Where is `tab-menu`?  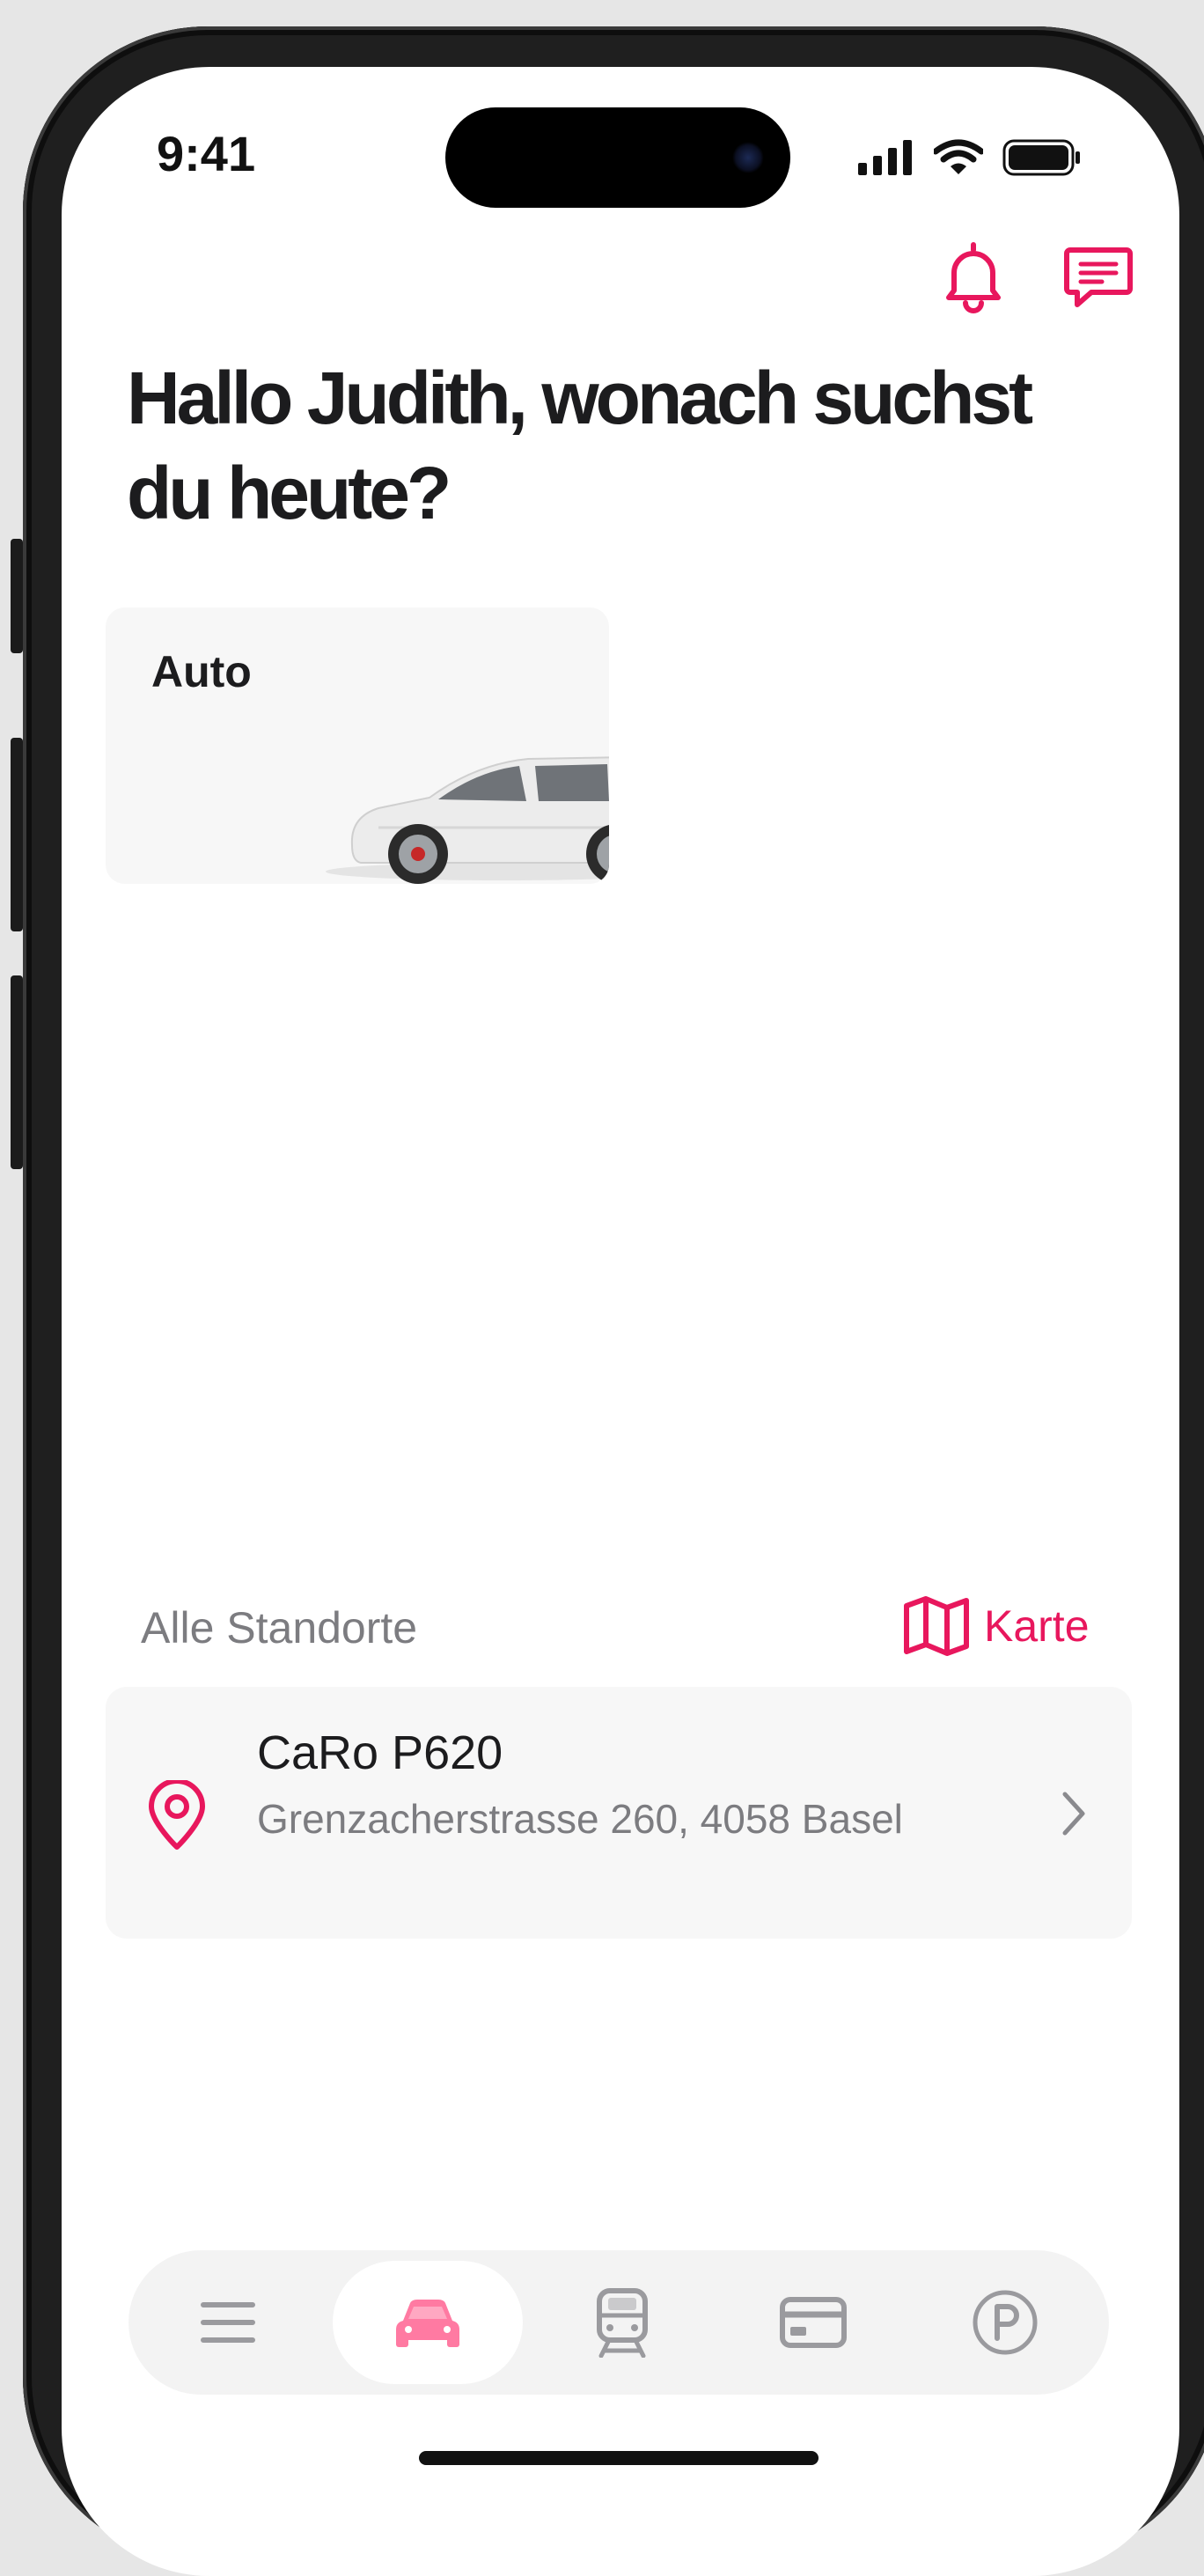 tab-menu is located at coordinates (228, 2323).